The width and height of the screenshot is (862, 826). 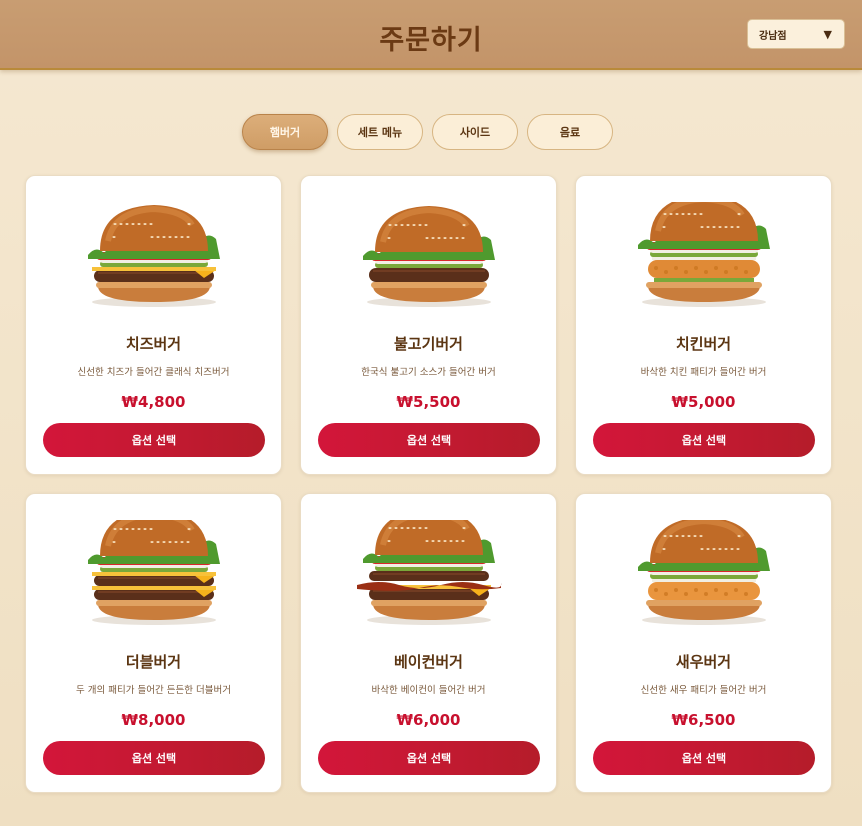 I want to click on menu-item-price: ₩4,800, so click(x=153, y=402).